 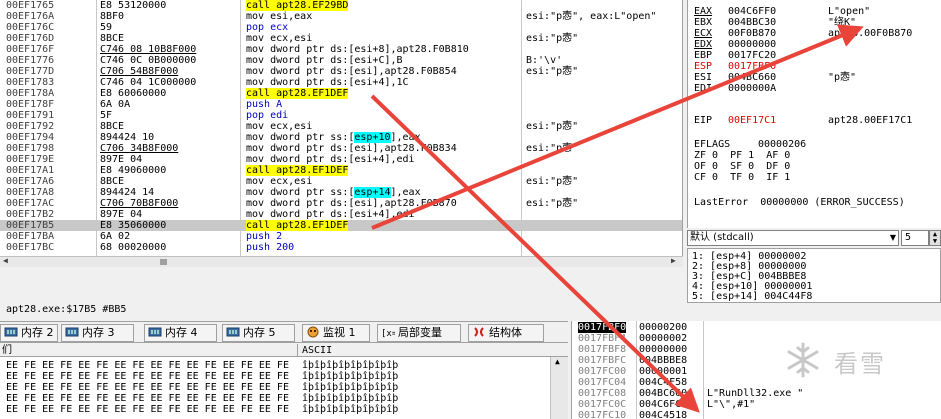 What do you see at coordinates (756, 404) in the screenshot?
I see `stack-row: 0017FC0C 004C6FC8 L"\",#1"` at bounding box center [756, 404].